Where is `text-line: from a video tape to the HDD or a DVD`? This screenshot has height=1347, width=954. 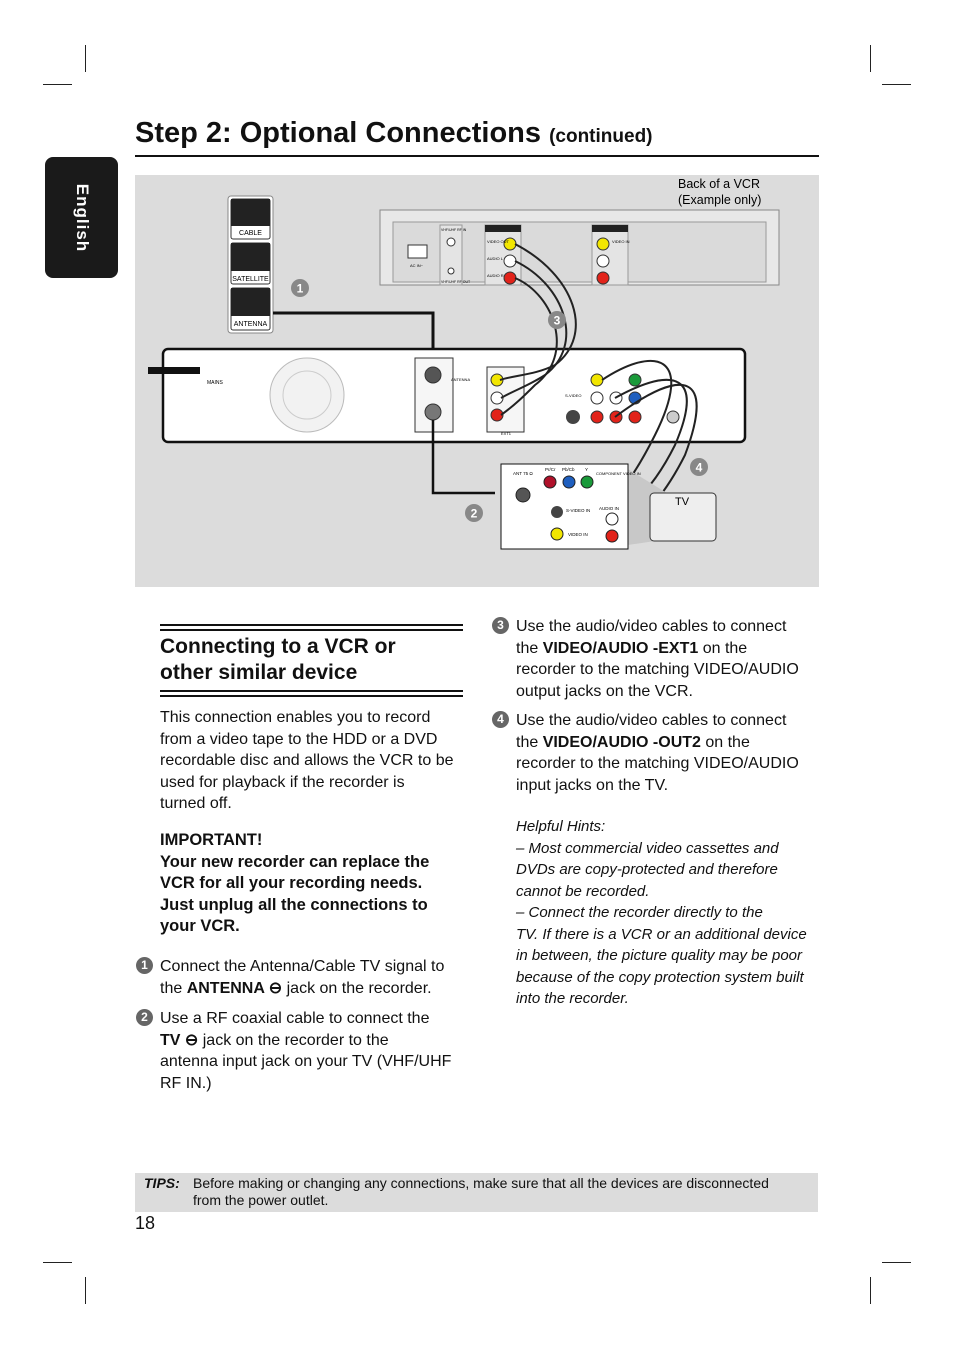
text-line: from a video tape to the HDD or a DVD is located at coordinates (299, 739).